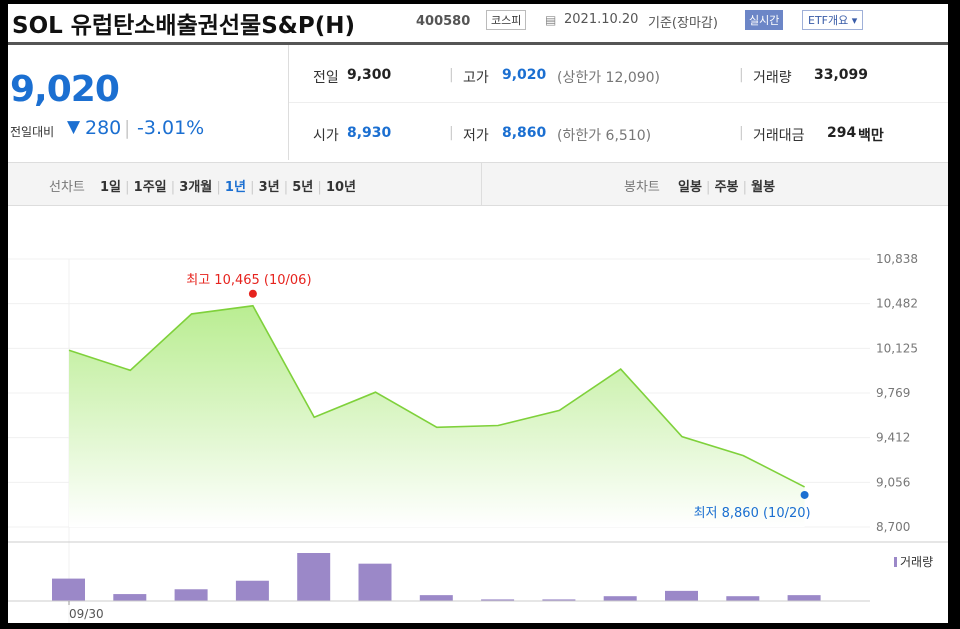  Describe the element at coordinates (476, 136) in the screenshot. I see `low-label: 저가` at that location.